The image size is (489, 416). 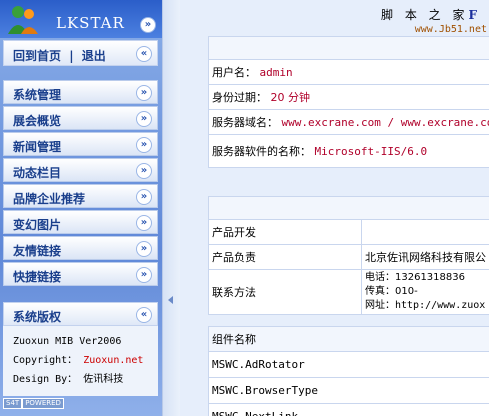 I want to click on contact-url: 网址：http://www.zuox, so click(x=427, y=306).